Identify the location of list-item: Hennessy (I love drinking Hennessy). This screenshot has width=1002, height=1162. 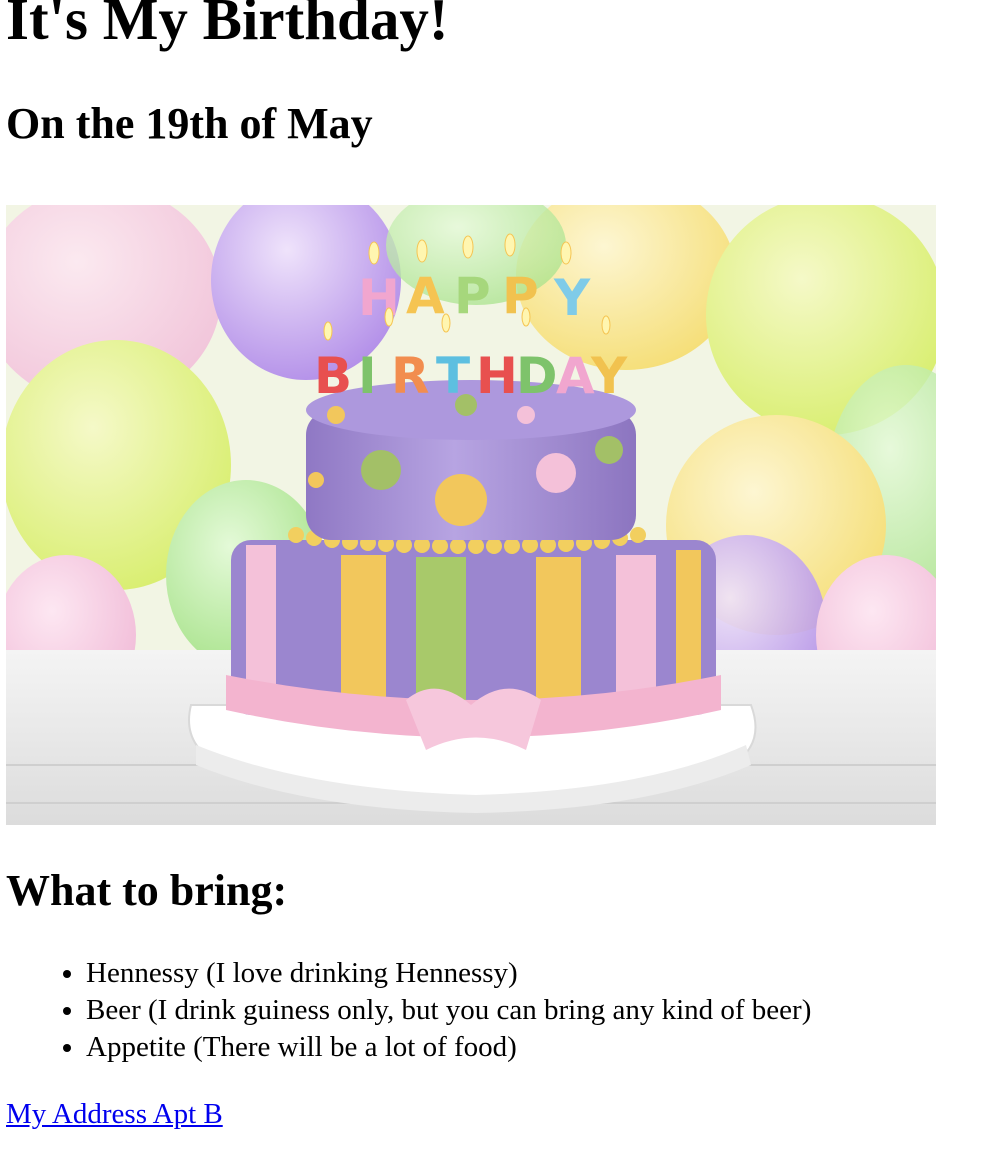
(541, 973).